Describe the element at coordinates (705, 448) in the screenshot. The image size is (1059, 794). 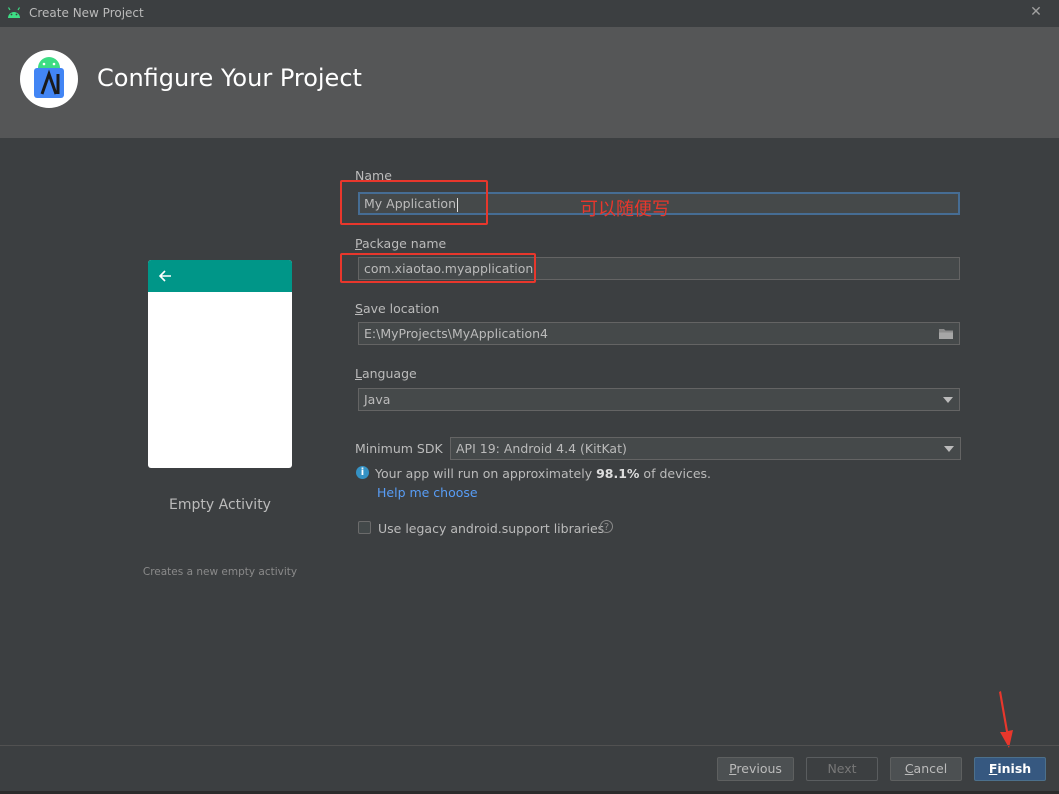
I see `min-sdk-select: API 19: Android 4.4 (KitKat)` at that location.